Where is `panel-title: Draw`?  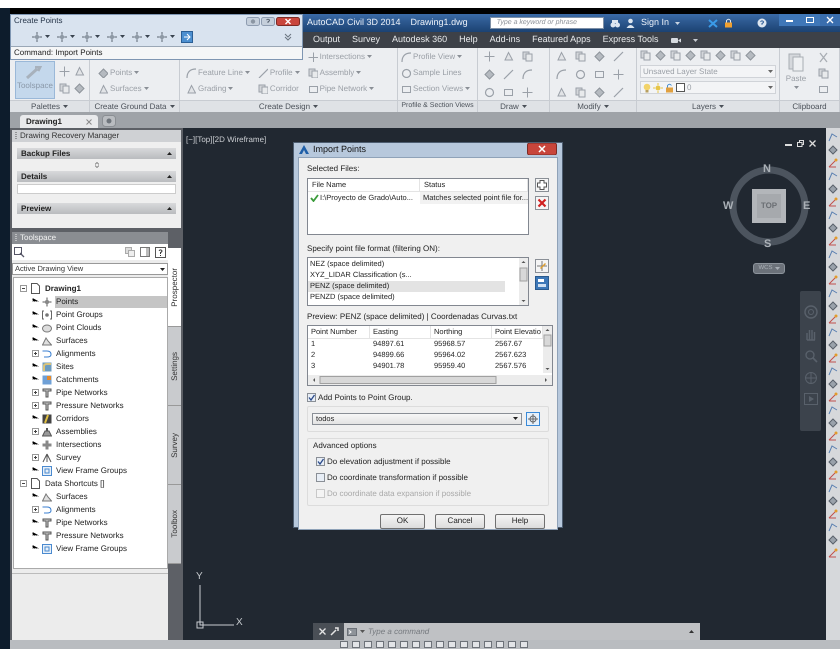
panel-title: Draw is located at coordinates (509, 106).